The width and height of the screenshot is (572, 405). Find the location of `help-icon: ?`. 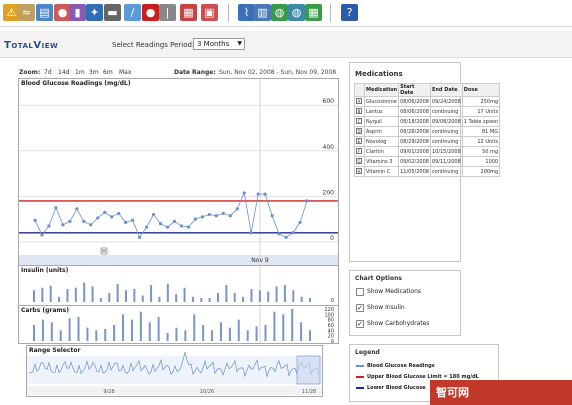

help-icon: ? is located at coordinates (349, 12).